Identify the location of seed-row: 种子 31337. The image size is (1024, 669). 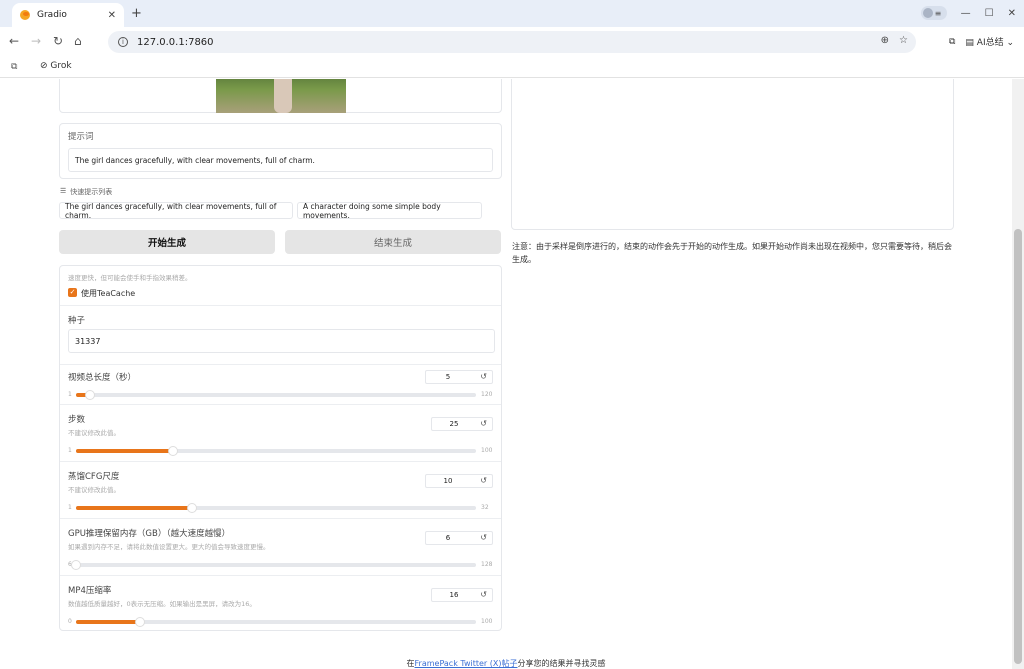
(280, 334).